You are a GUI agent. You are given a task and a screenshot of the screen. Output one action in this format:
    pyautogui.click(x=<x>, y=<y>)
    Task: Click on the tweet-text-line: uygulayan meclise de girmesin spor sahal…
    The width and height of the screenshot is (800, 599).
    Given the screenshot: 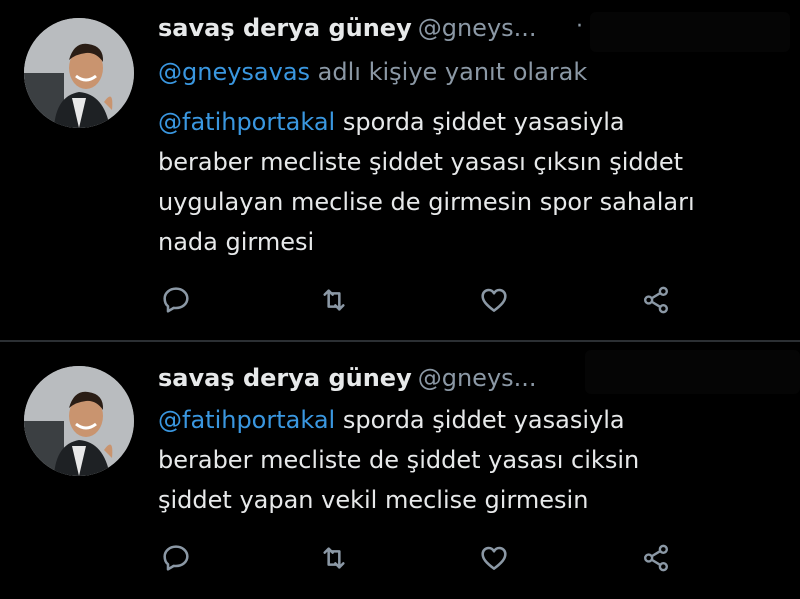 What is the action you would take?
    pyautogui.click(x=426, y=202)
    